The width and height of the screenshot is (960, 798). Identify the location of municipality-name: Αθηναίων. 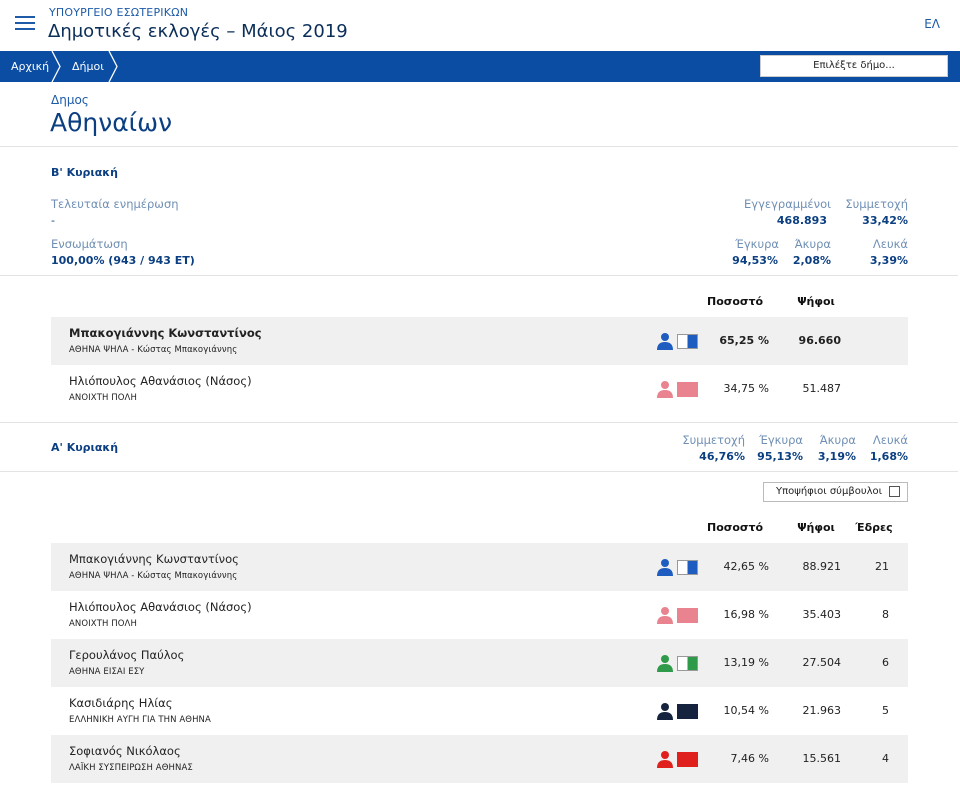
(111, 122).